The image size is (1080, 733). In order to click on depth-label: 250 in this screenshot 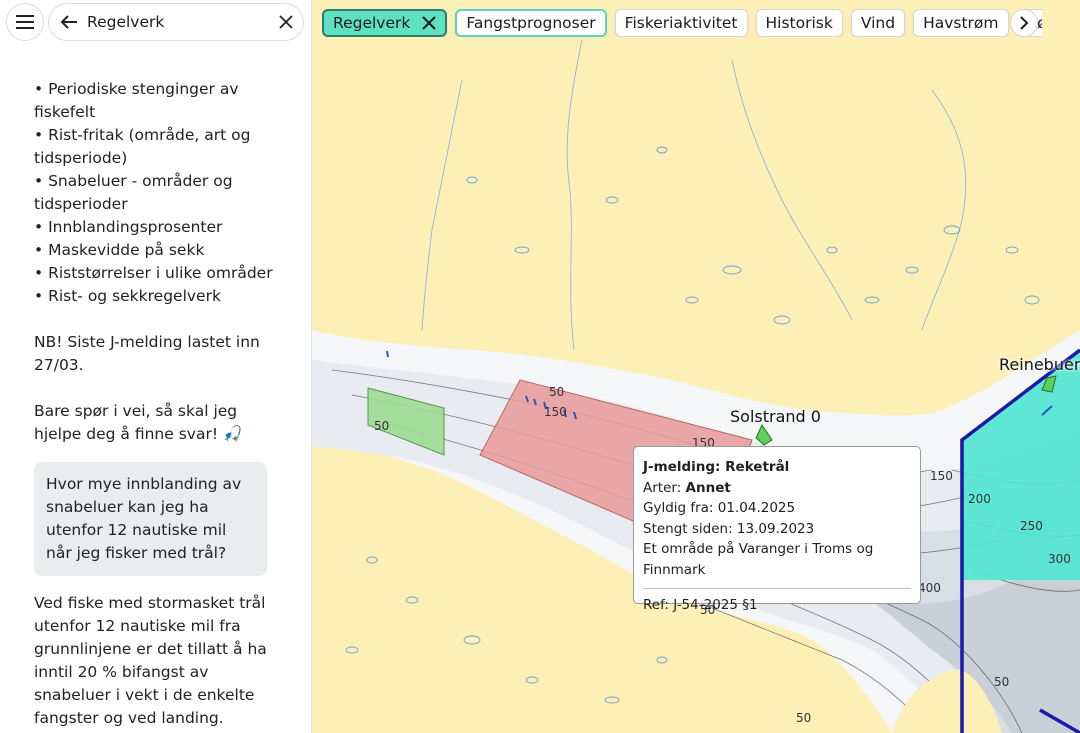, I will do `click(1031, 526)`.